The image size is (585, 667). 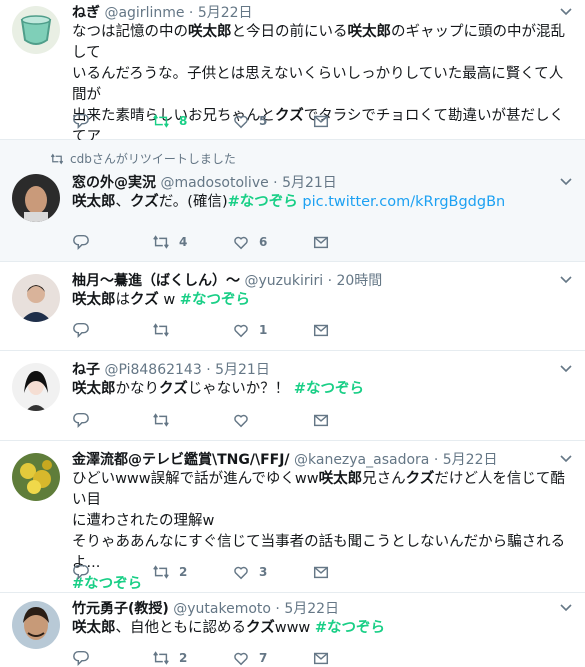 What do you see at coordinates (321, 43) in the screenshot?
I see `tweet-text-line: なつは記憶の中の咲太郎と今日の前にいる咲太郎のギャップに頭の中が混乱して` at bounding box center [321, 43].